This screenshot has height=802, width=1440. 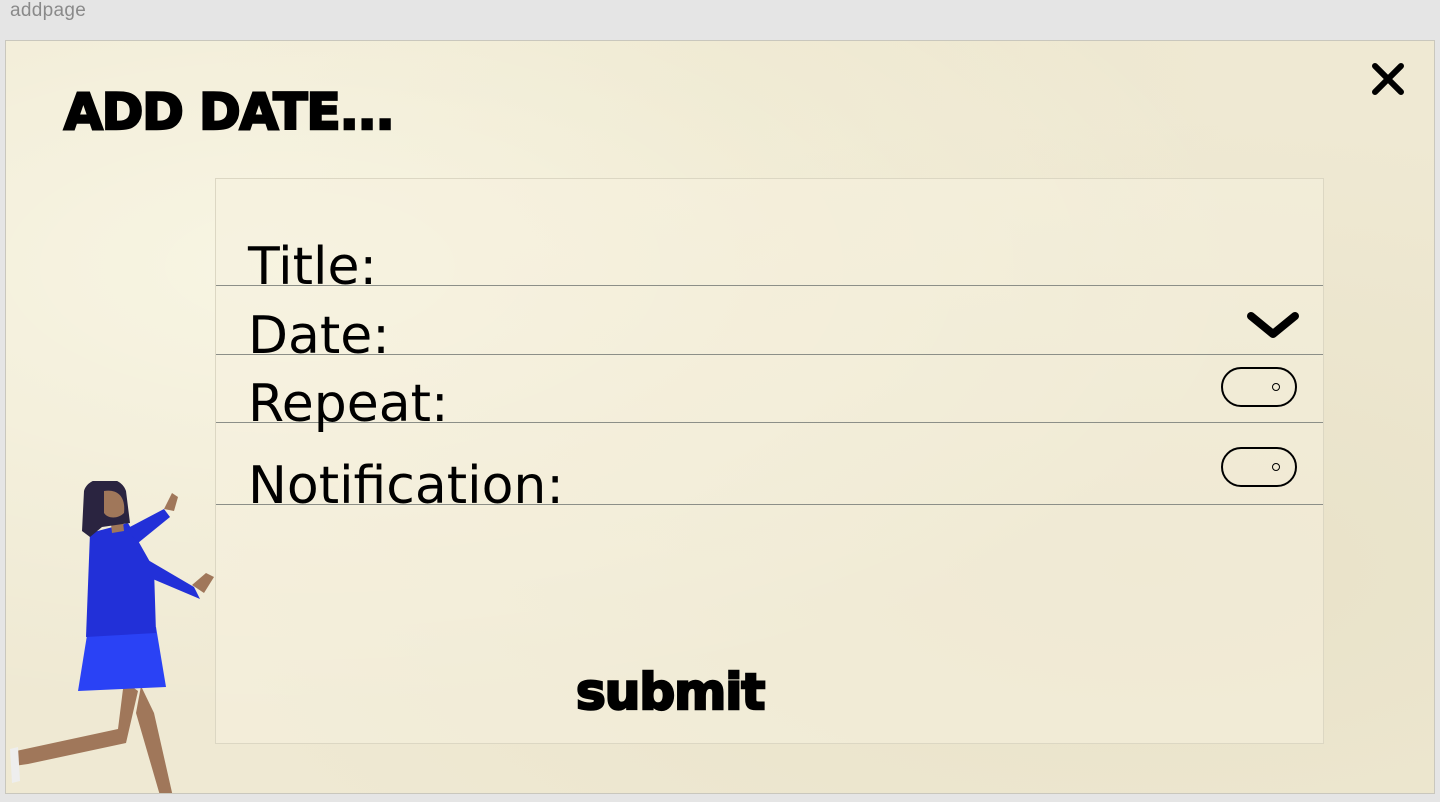 I want to click on frame-label: addpage, so click(x=48, y=10).